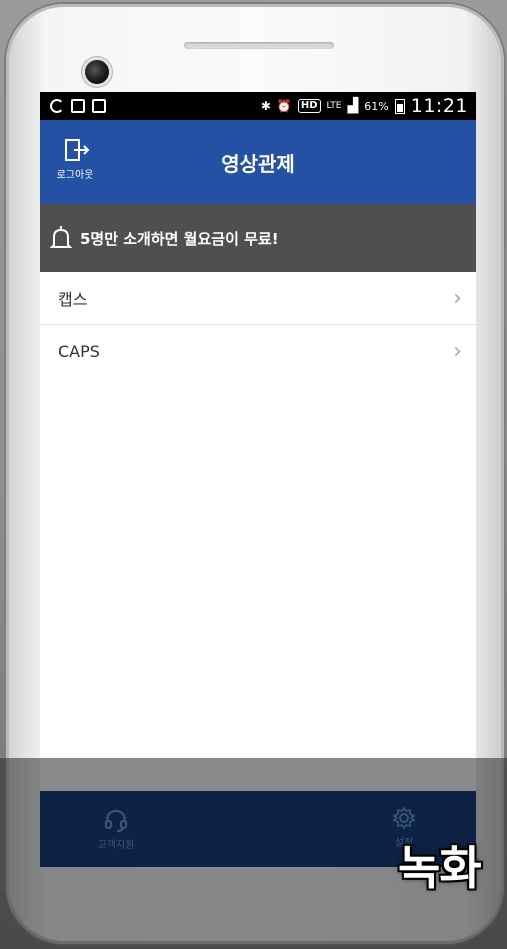 Image resolution: width=507 pixels, height=949 pixels. I want to click on status-bar: ✱ ⏰ HD LTE ▟ 61% 11:21, so click(258, 106).